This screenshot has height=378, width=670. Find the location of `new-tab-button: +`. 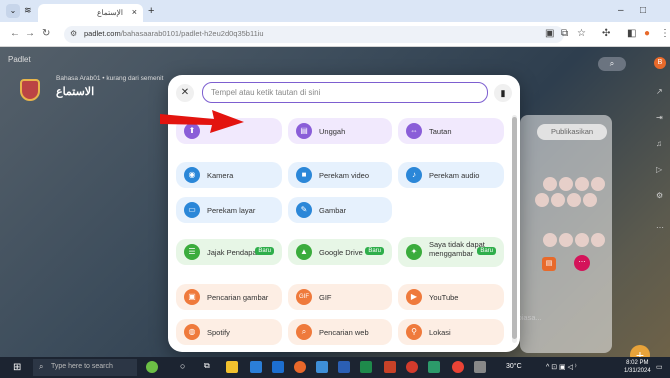

new-tab-button: + is located at coordinates (151, 11).